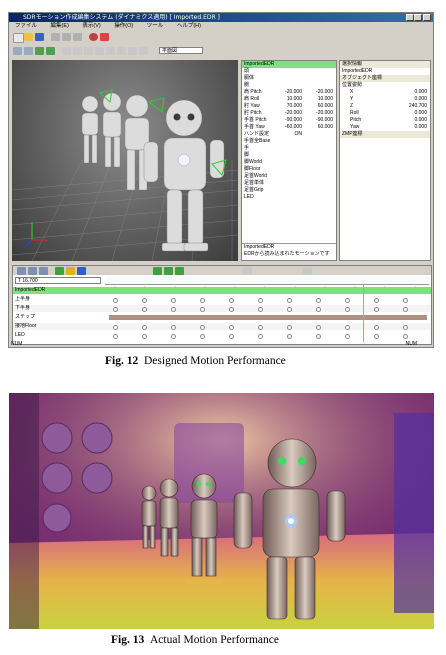 This screenshot has height=655, width=446. I want to click on timeline-track: ステップ, so click(222, 317).